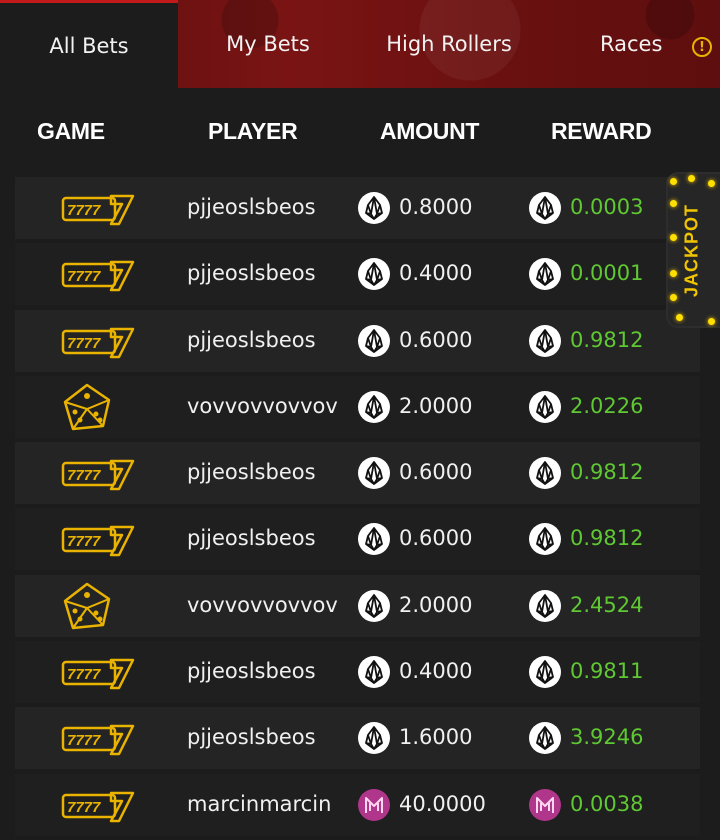 The height and width of the screenshot is (840, 720). I want to click on bet-reward: 2.0226, so click(607, 405).